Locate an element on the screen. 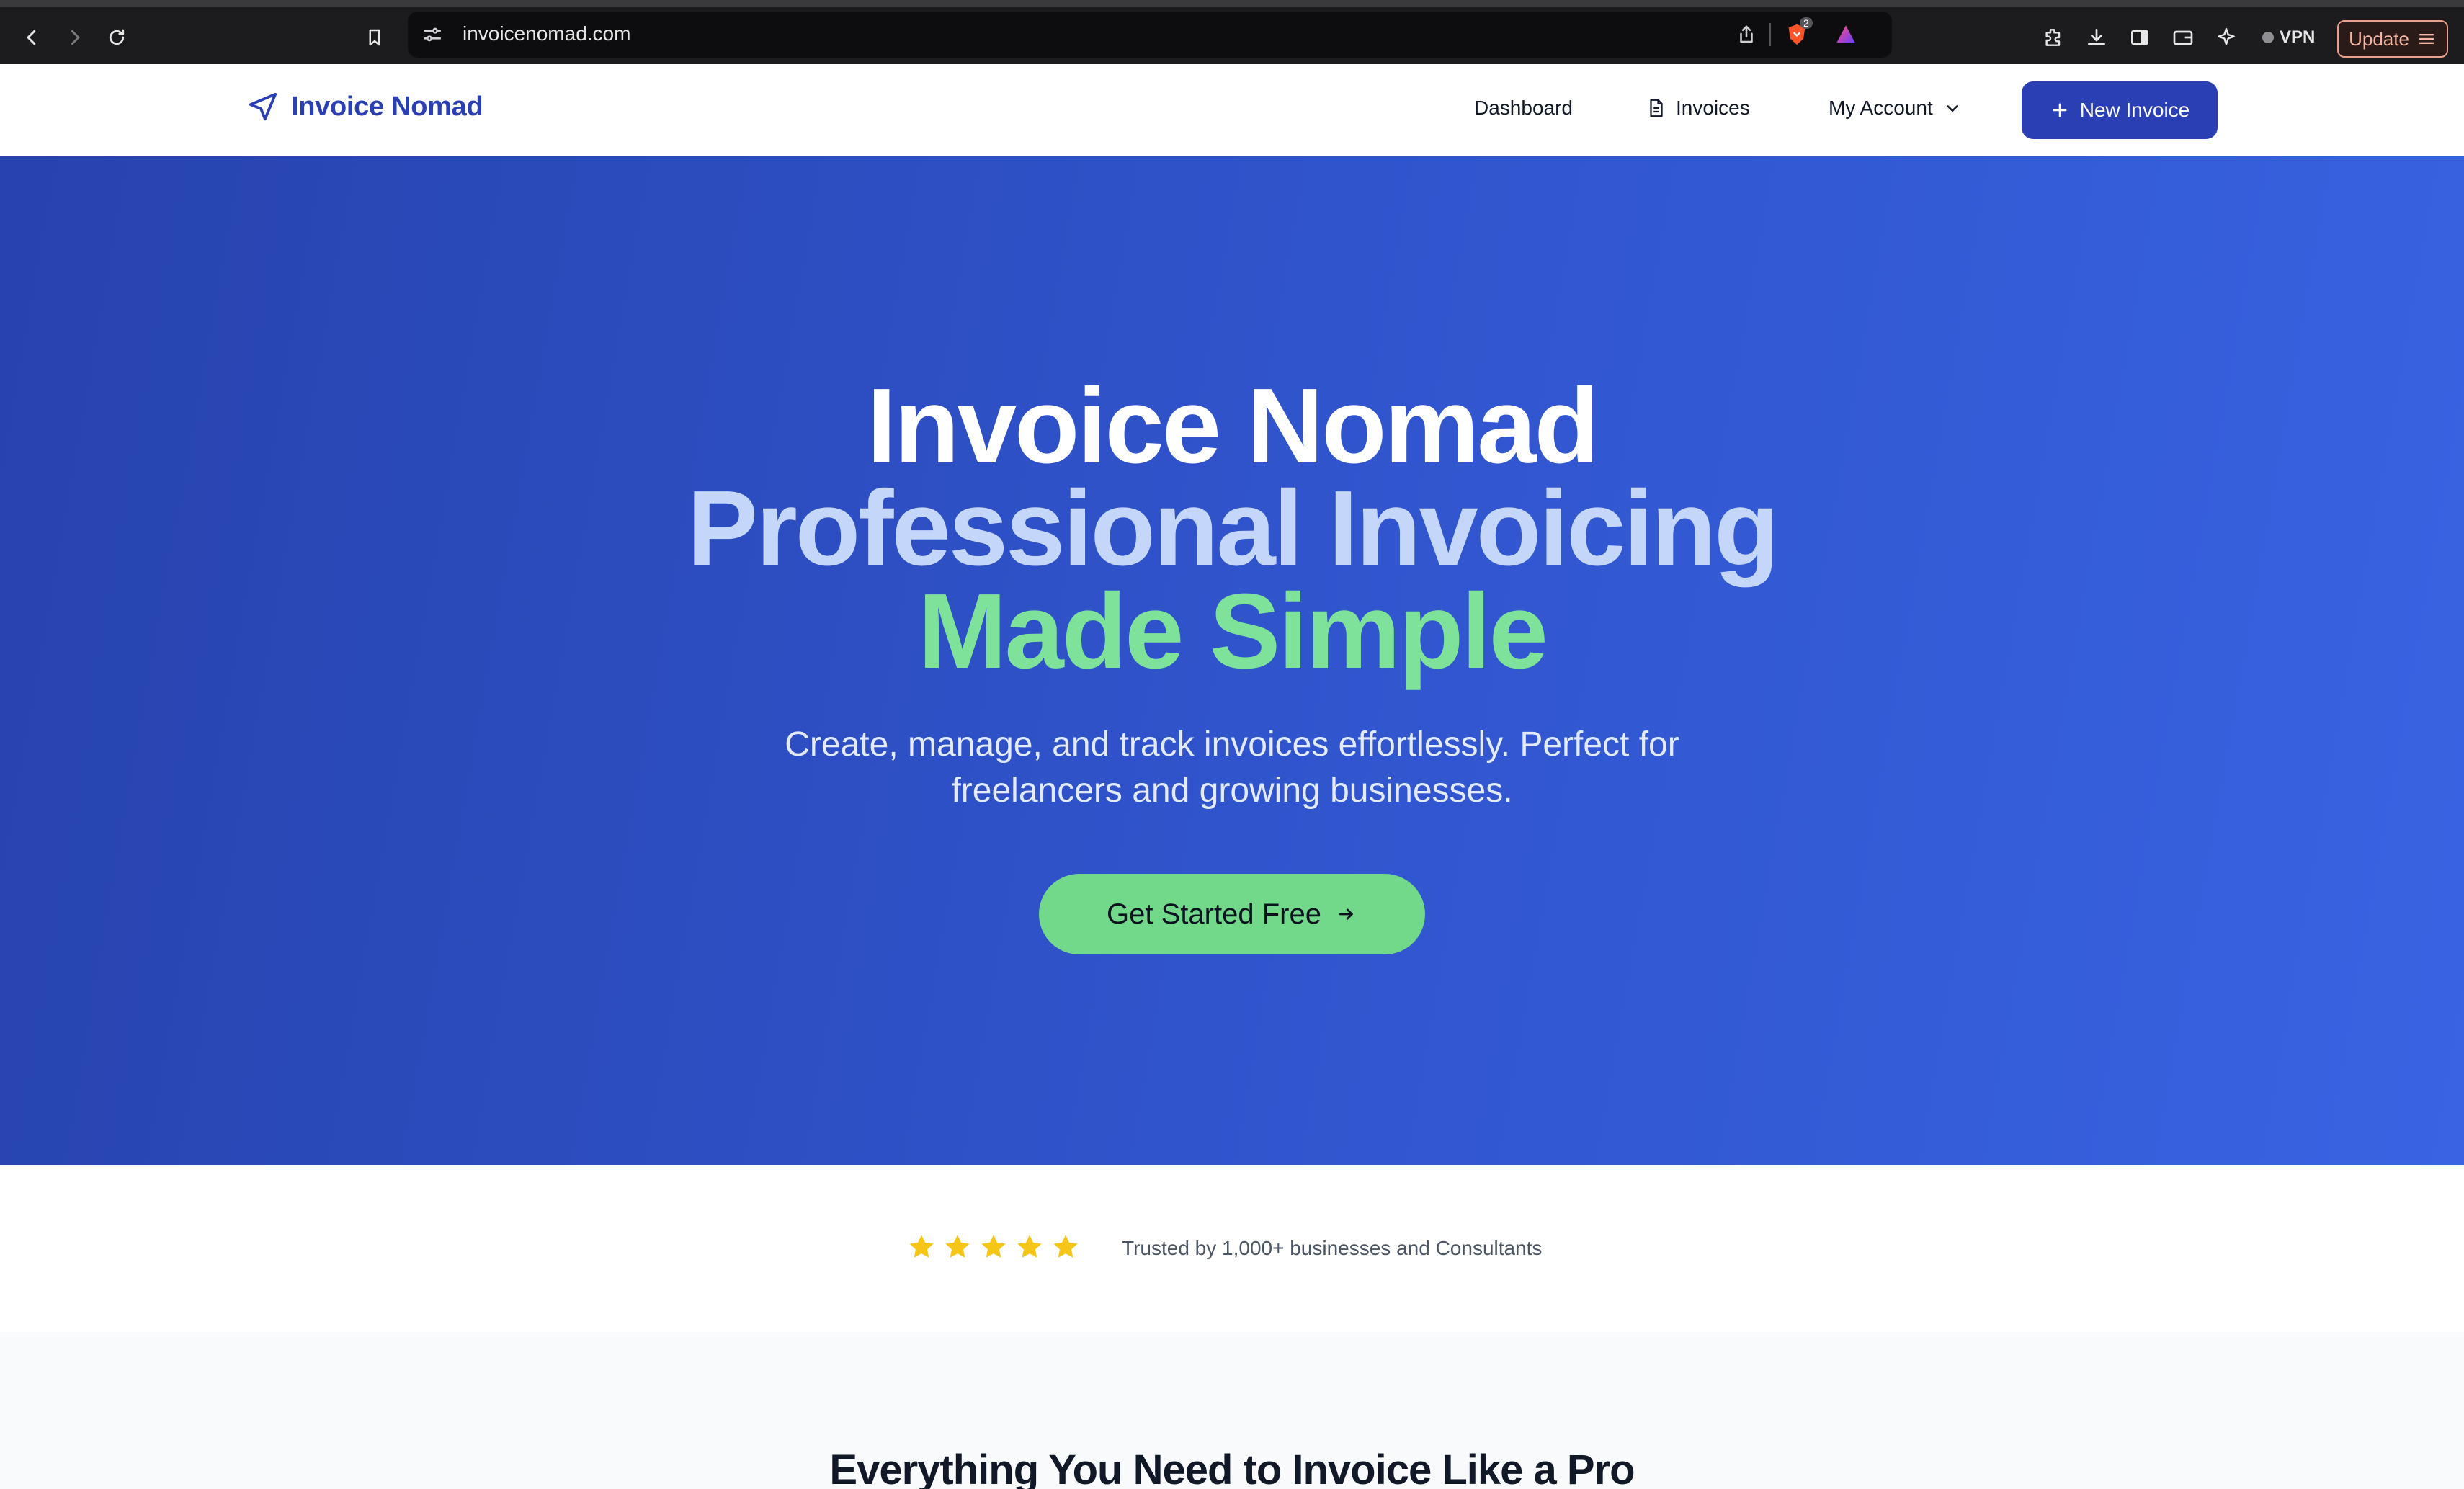 The width and height of the screenshot is (2464, 1489). download-icon is located at coordinates (2096, 37).